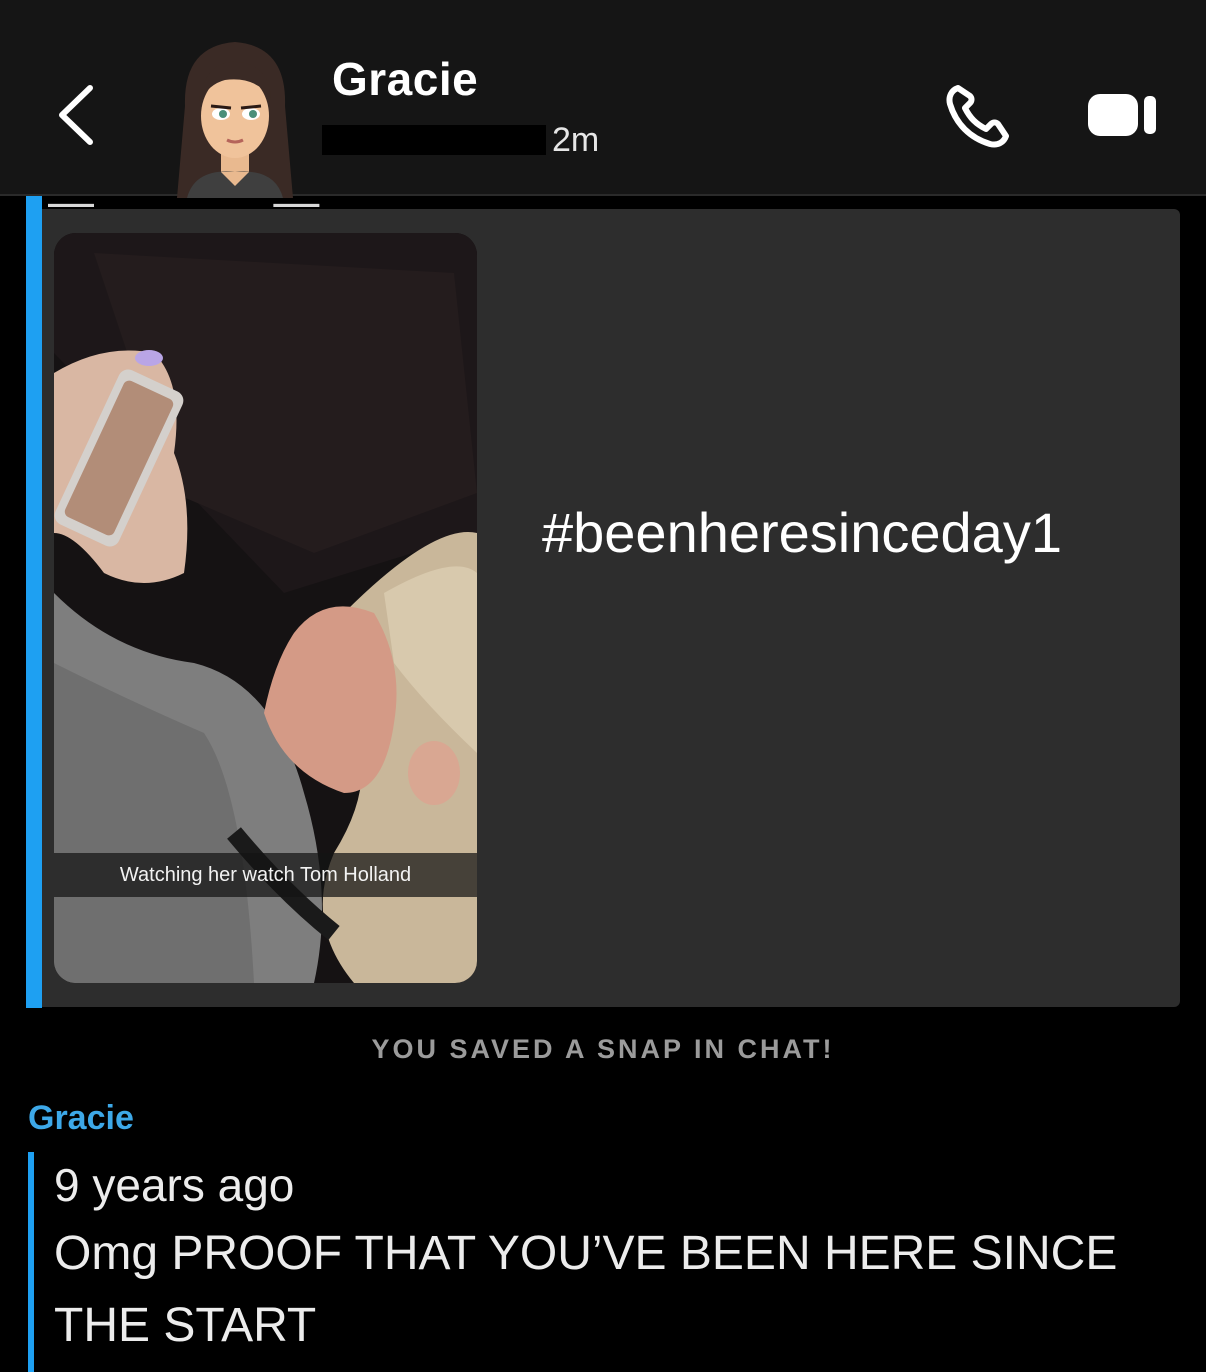 The width and height of the screenshot is (1206, 1372). Describe the element at coordinates (434, 140) in the screenshot. I see `redaction-bar` at that location.